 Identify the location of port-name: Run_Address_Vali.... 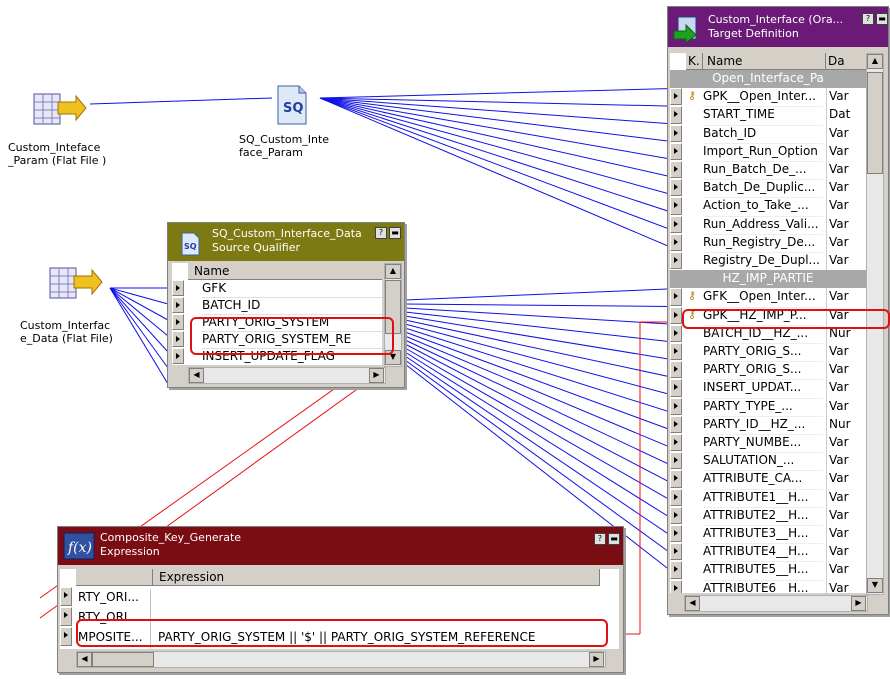
(763, 225).